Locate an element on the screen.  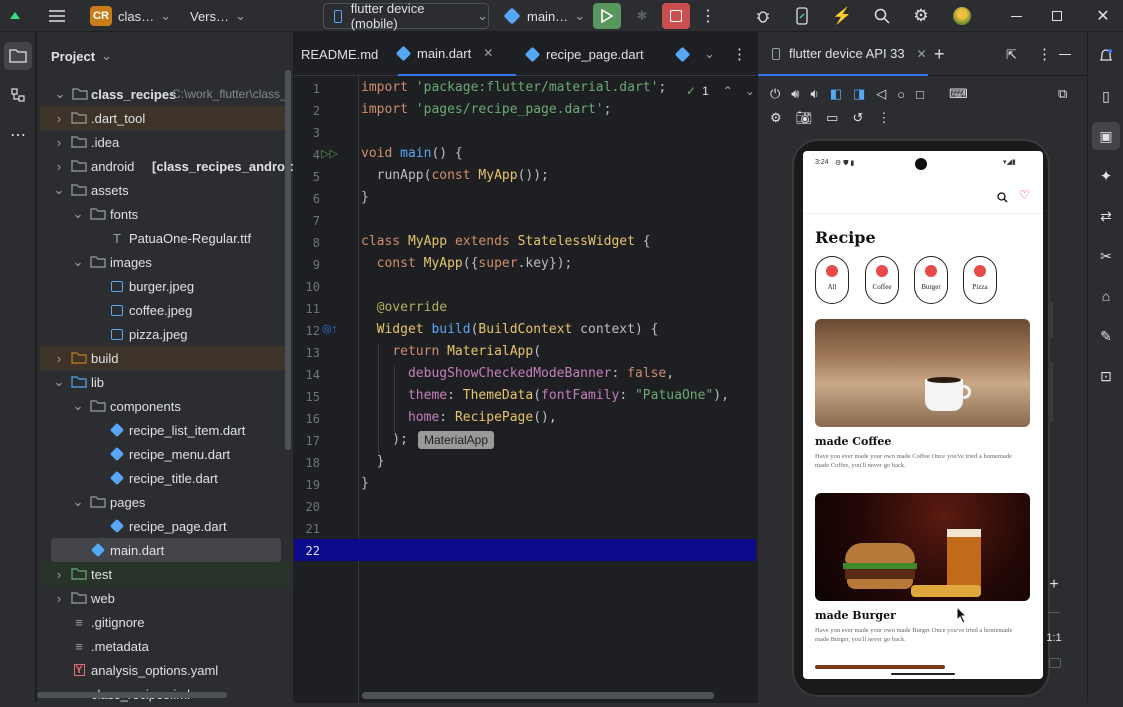
tree-item: ⌄ lib is located at coordinates (165, 382).